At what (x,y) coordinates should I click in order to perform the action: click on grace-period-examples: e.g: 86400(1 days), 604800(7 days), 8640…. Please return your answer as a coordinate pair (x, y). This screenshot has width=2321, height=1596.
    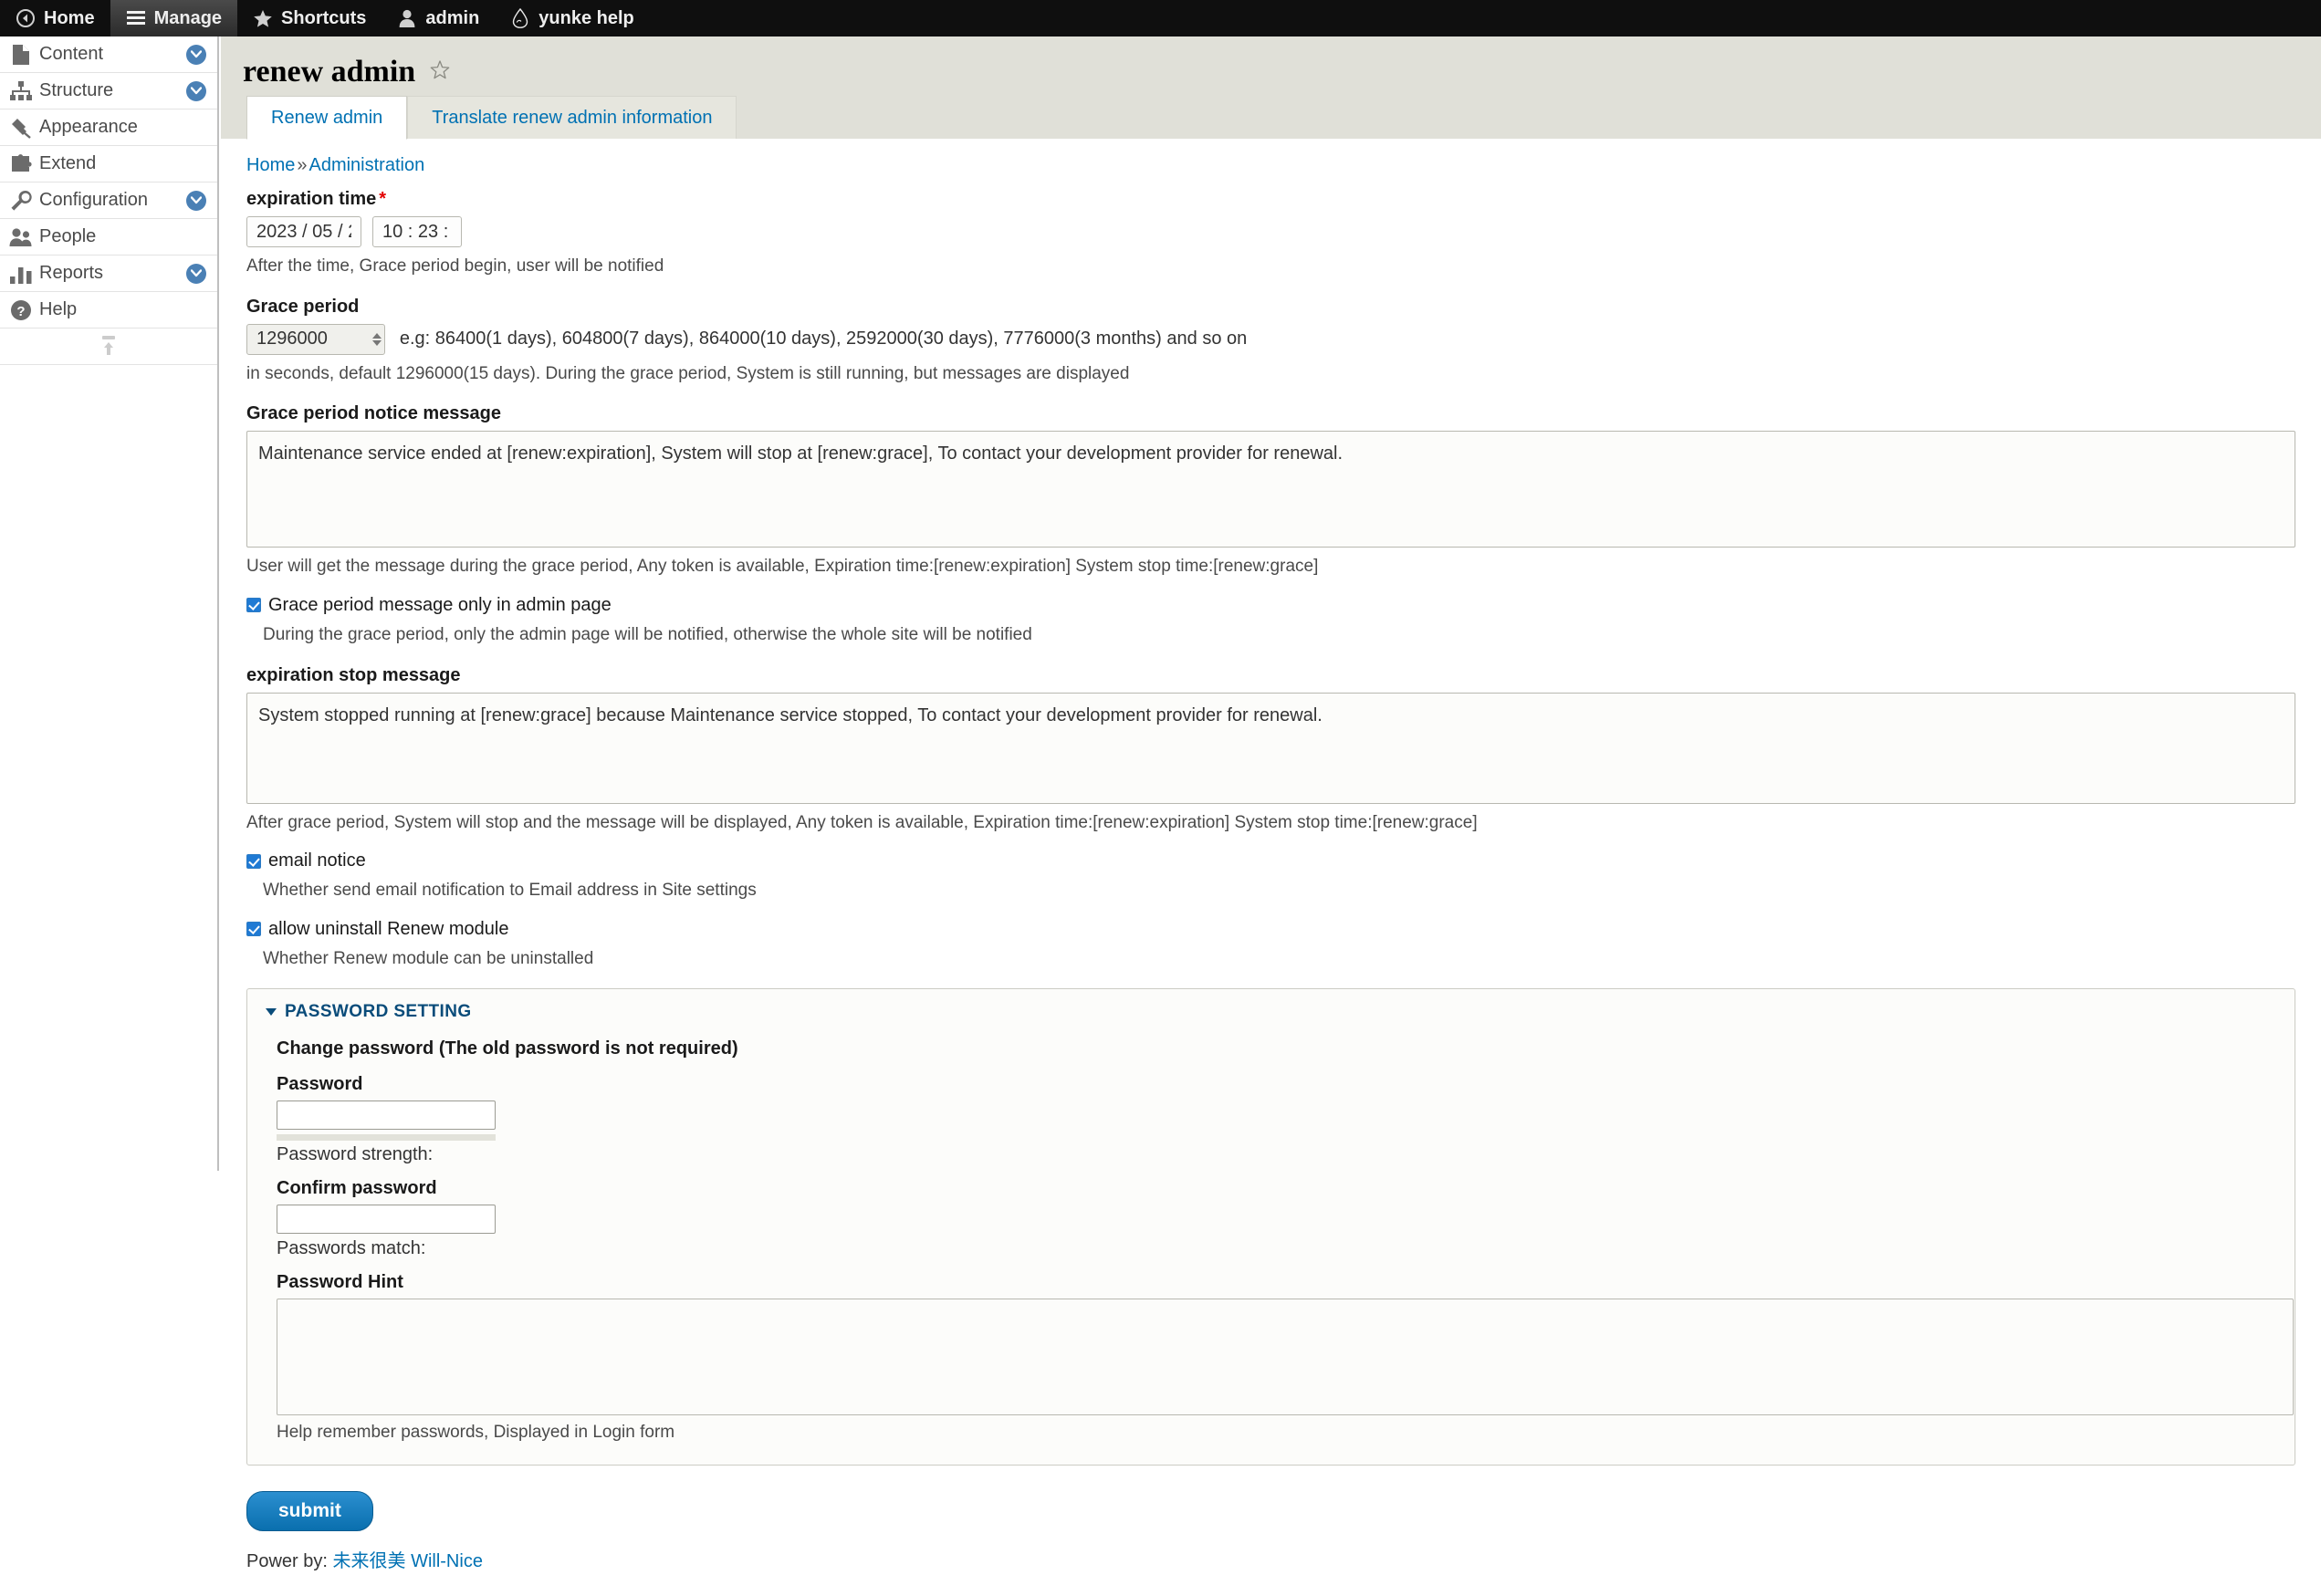
    Looking at the image, I should click on (824, 339).